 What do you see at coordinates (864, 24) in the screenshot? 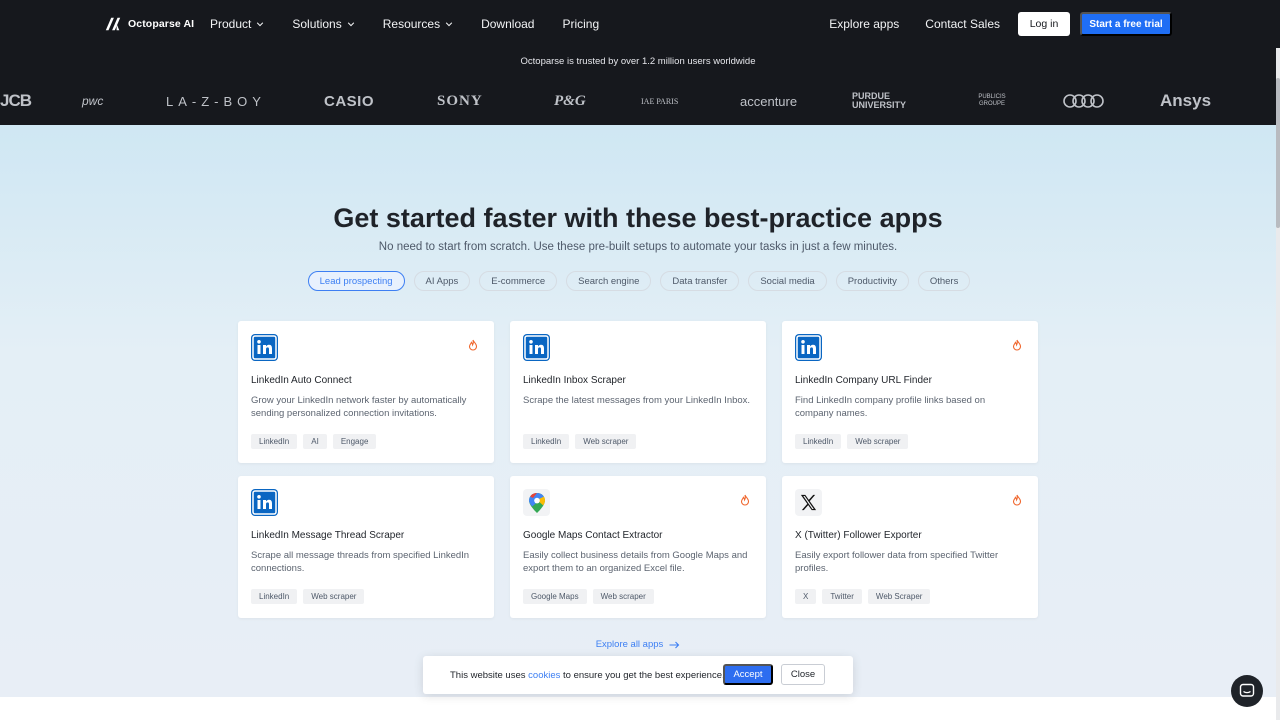
I see `explore-apps-link: Explore apps` at bounding box center [864, 24].